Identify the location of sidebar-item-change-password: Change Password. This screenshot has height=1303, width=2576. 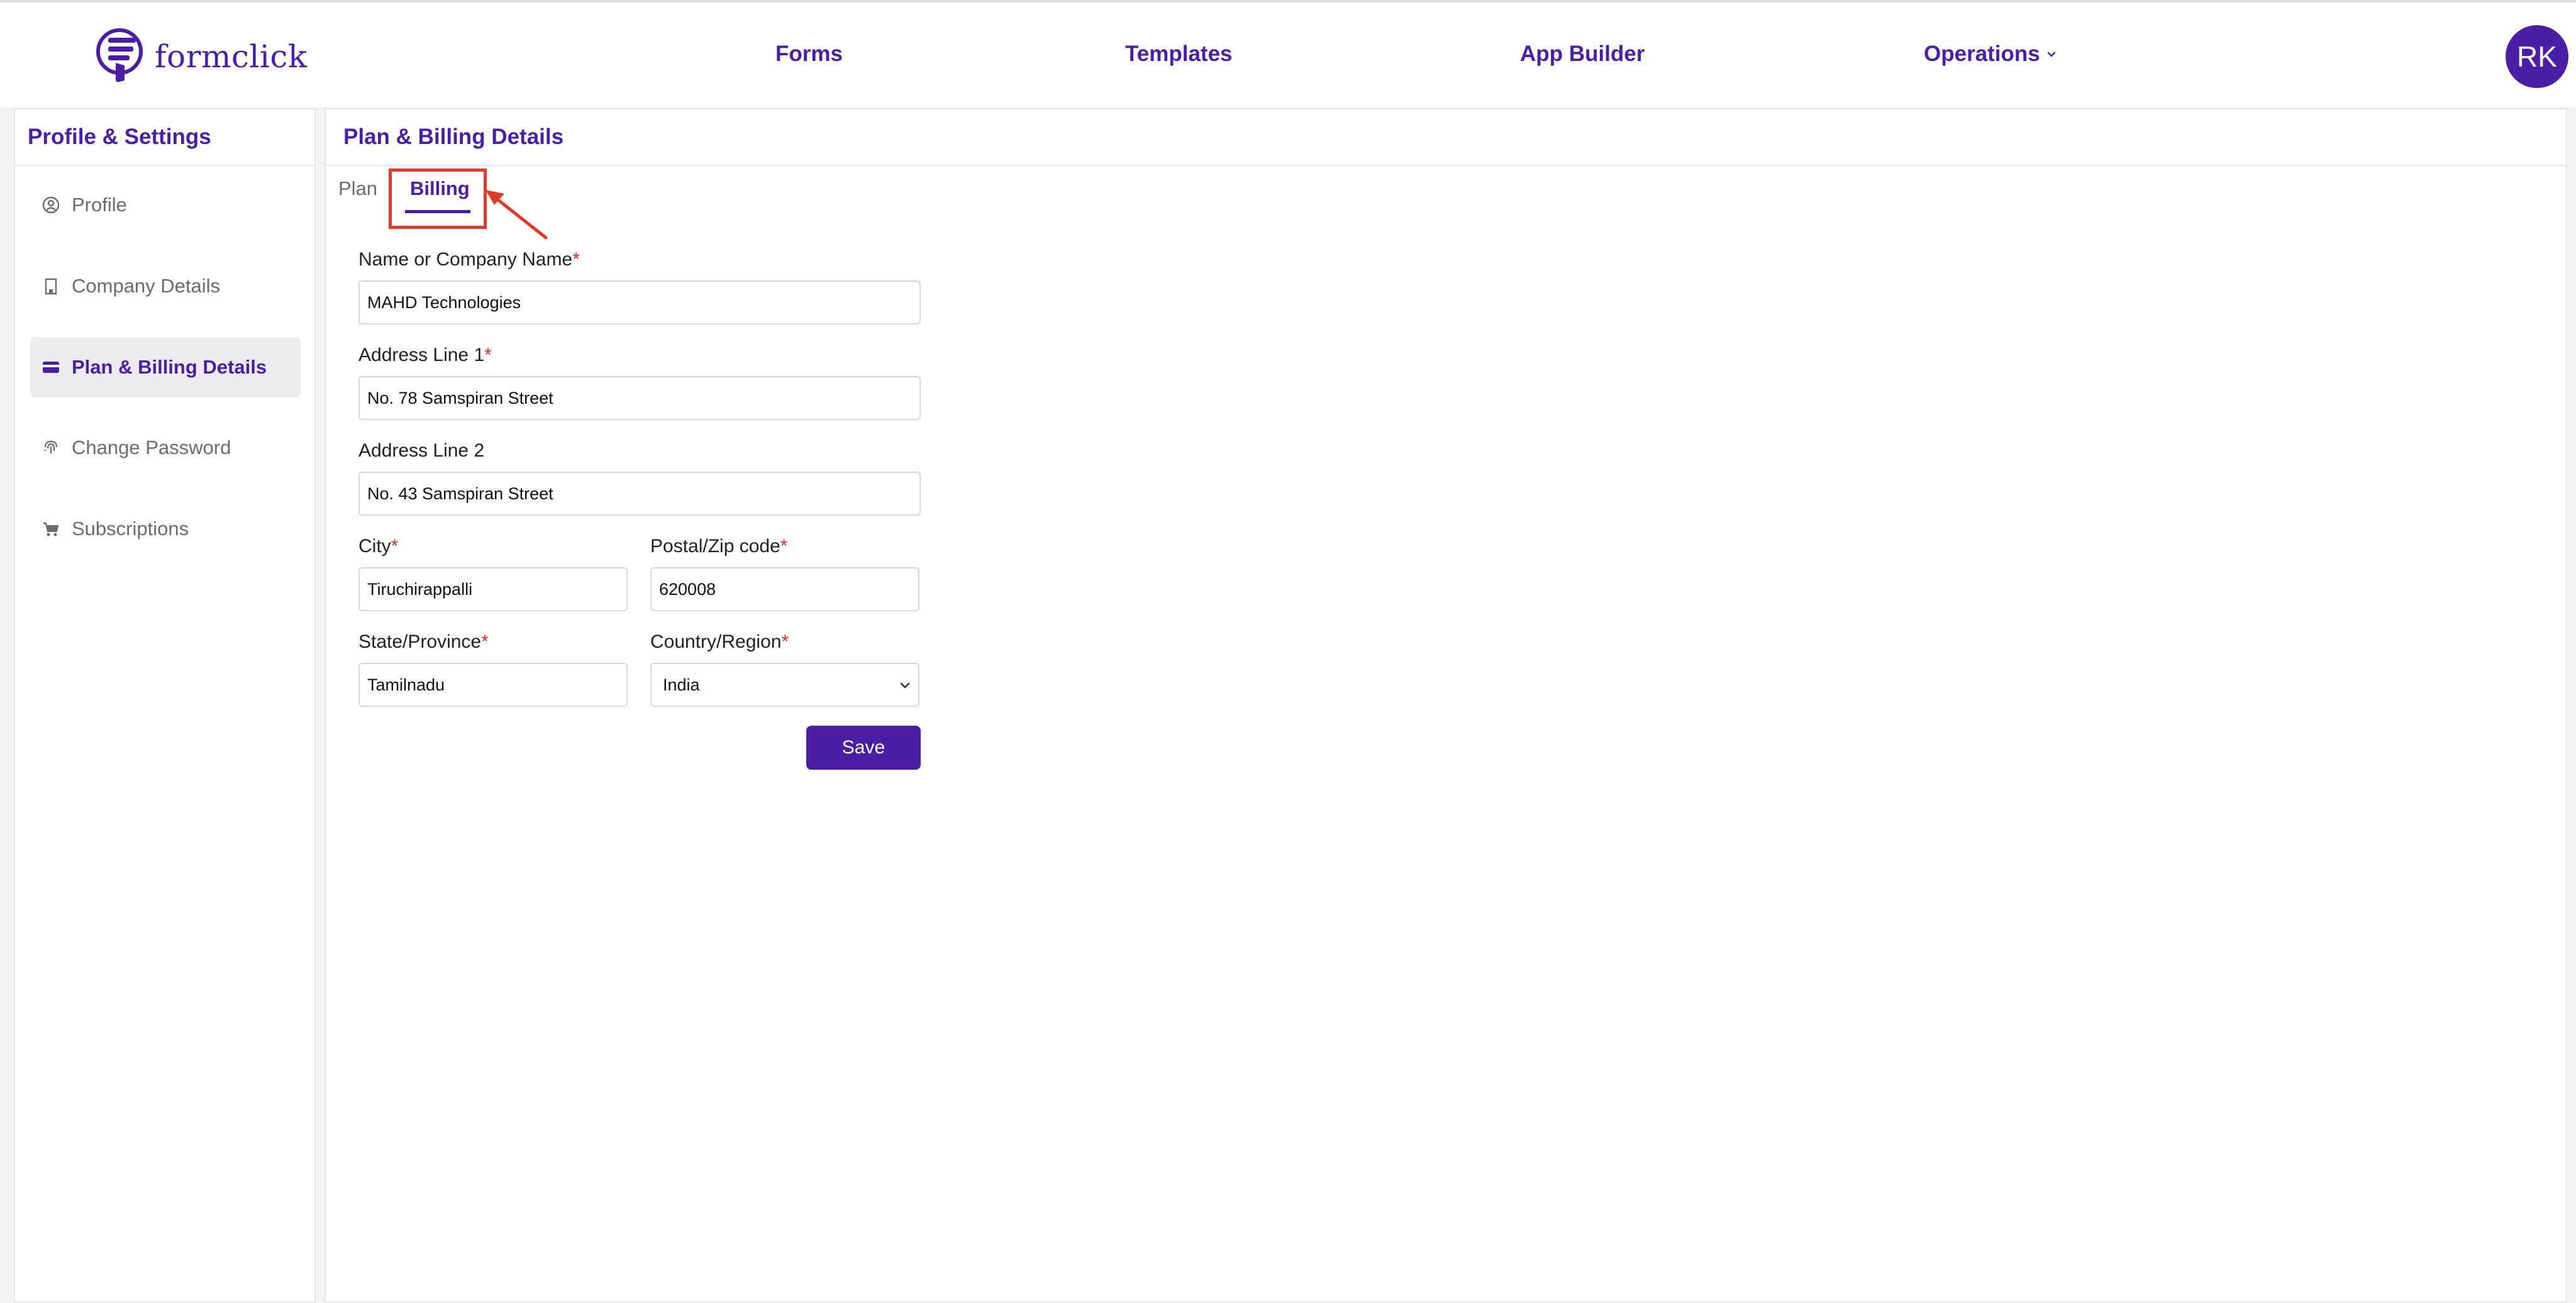
(165, 448).